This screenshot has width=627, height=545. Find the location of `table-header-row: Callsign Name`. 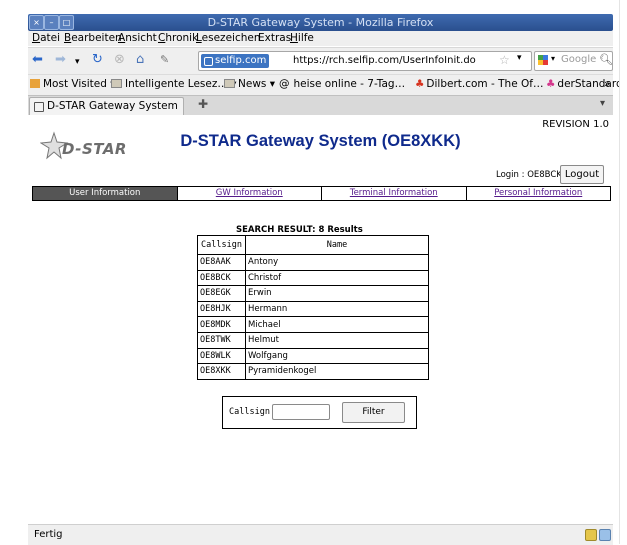

table-header-row: Callsign Name is located at coordinates (313, 245).